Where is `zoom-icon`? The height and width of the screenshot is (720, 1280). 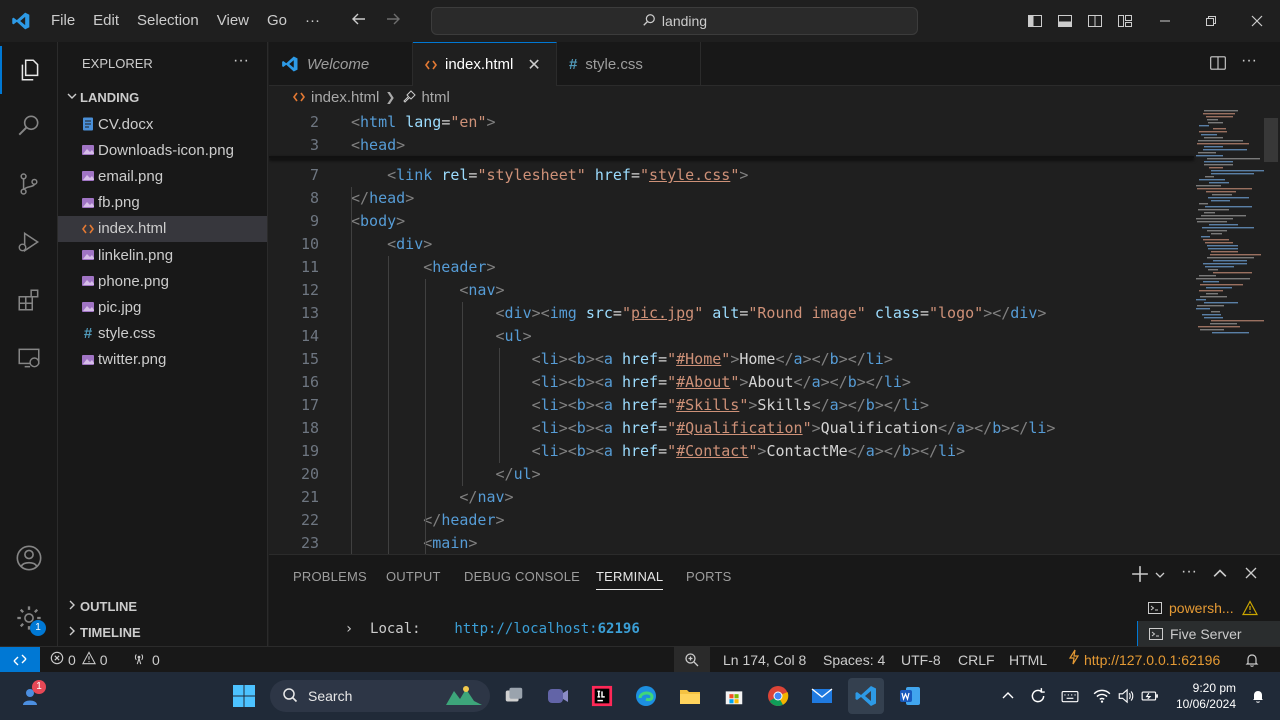 zoom-icon is located at coordinates (692, 660).